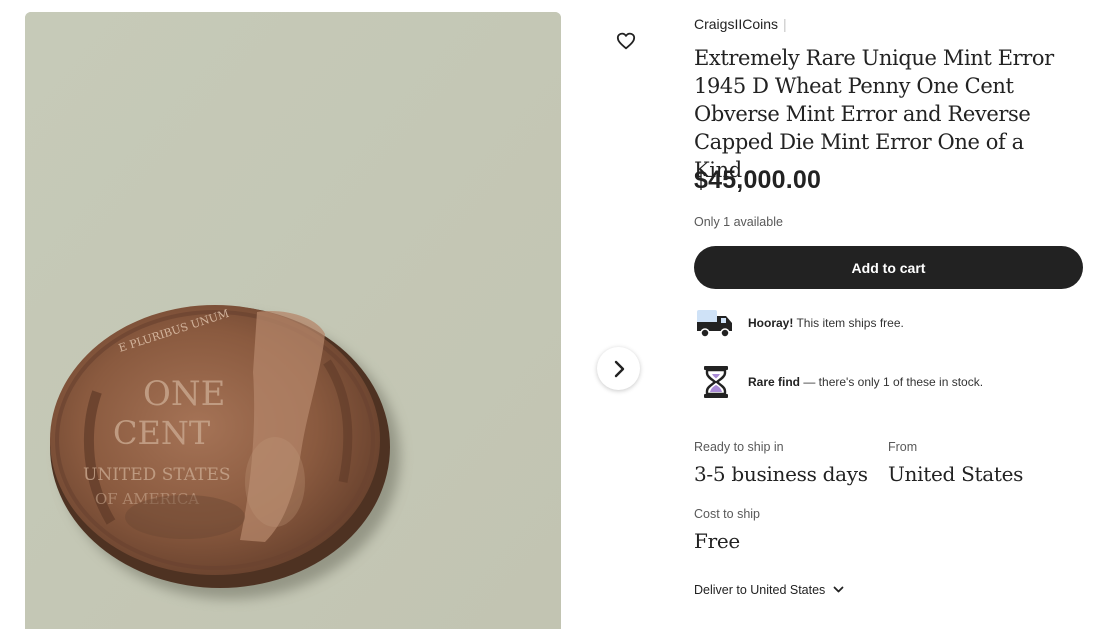 This screenshot has height=629, width=1110. What do you see at coordinates (888, 267) in the screenshot?
I see `add-to-cart-button: Add to cart` at bounding box center [888, 267].